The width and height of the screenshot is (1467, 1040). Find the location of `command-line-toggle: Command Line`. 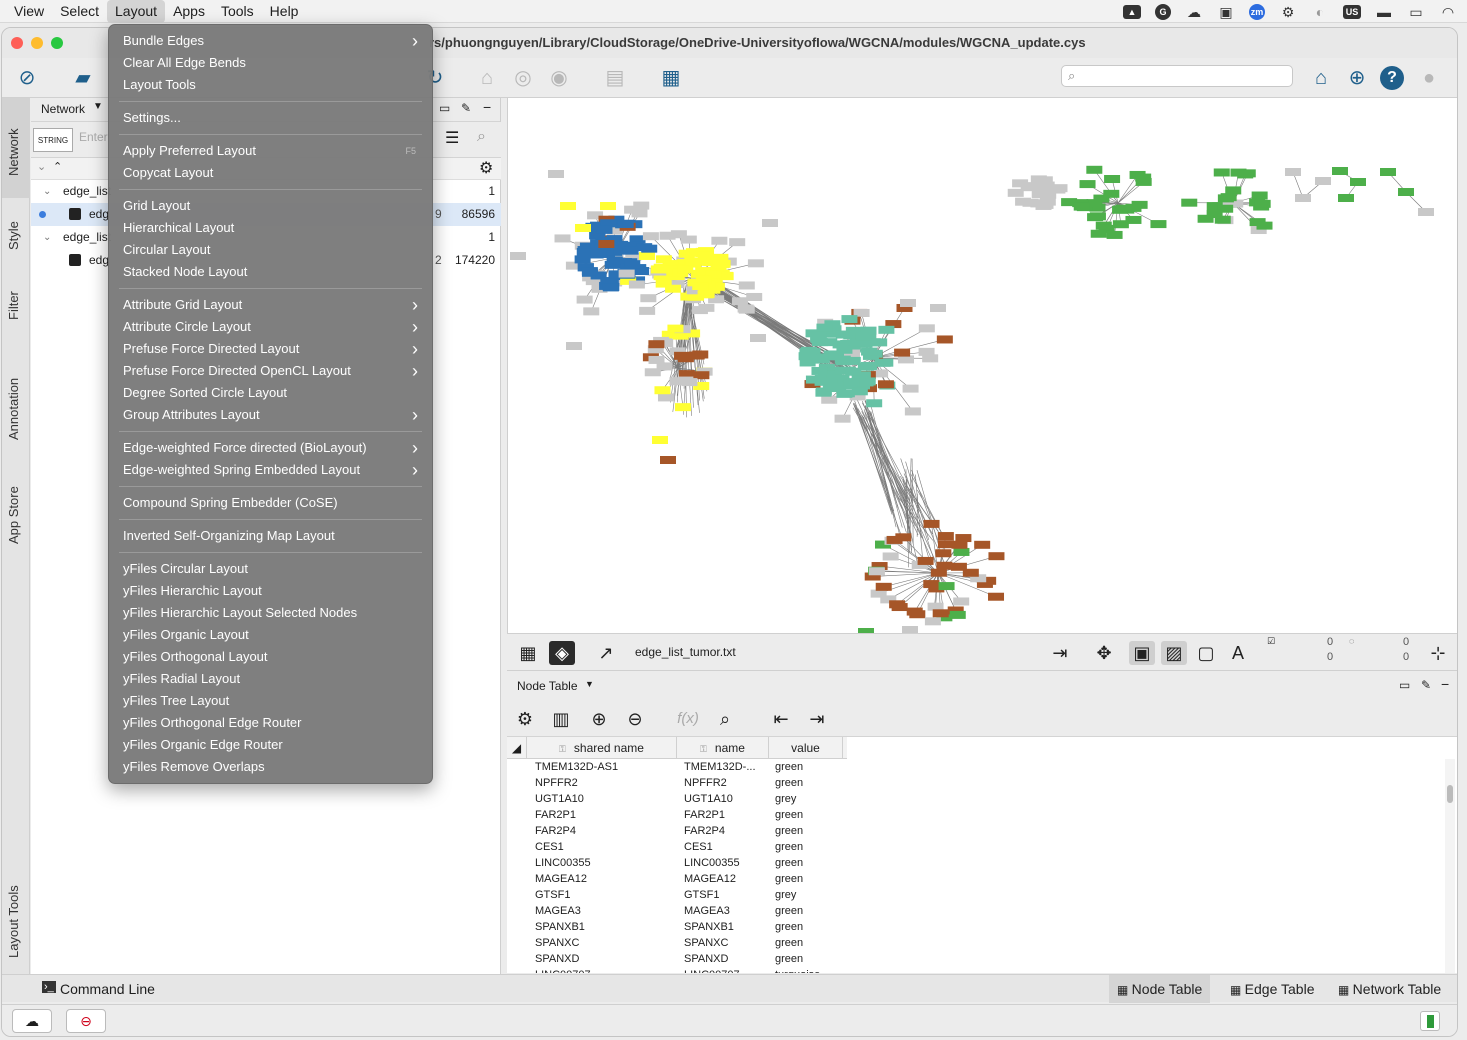

command-line-toggle: Command Line is located at coordinates (107, 989).